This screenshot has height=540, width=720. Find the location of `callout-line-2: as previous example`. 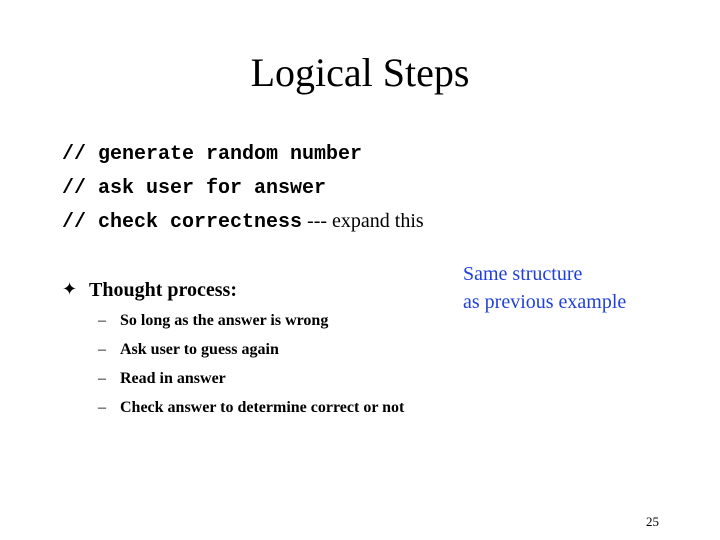

callout-line-2: as previous example is located at coordinates (545, 302).